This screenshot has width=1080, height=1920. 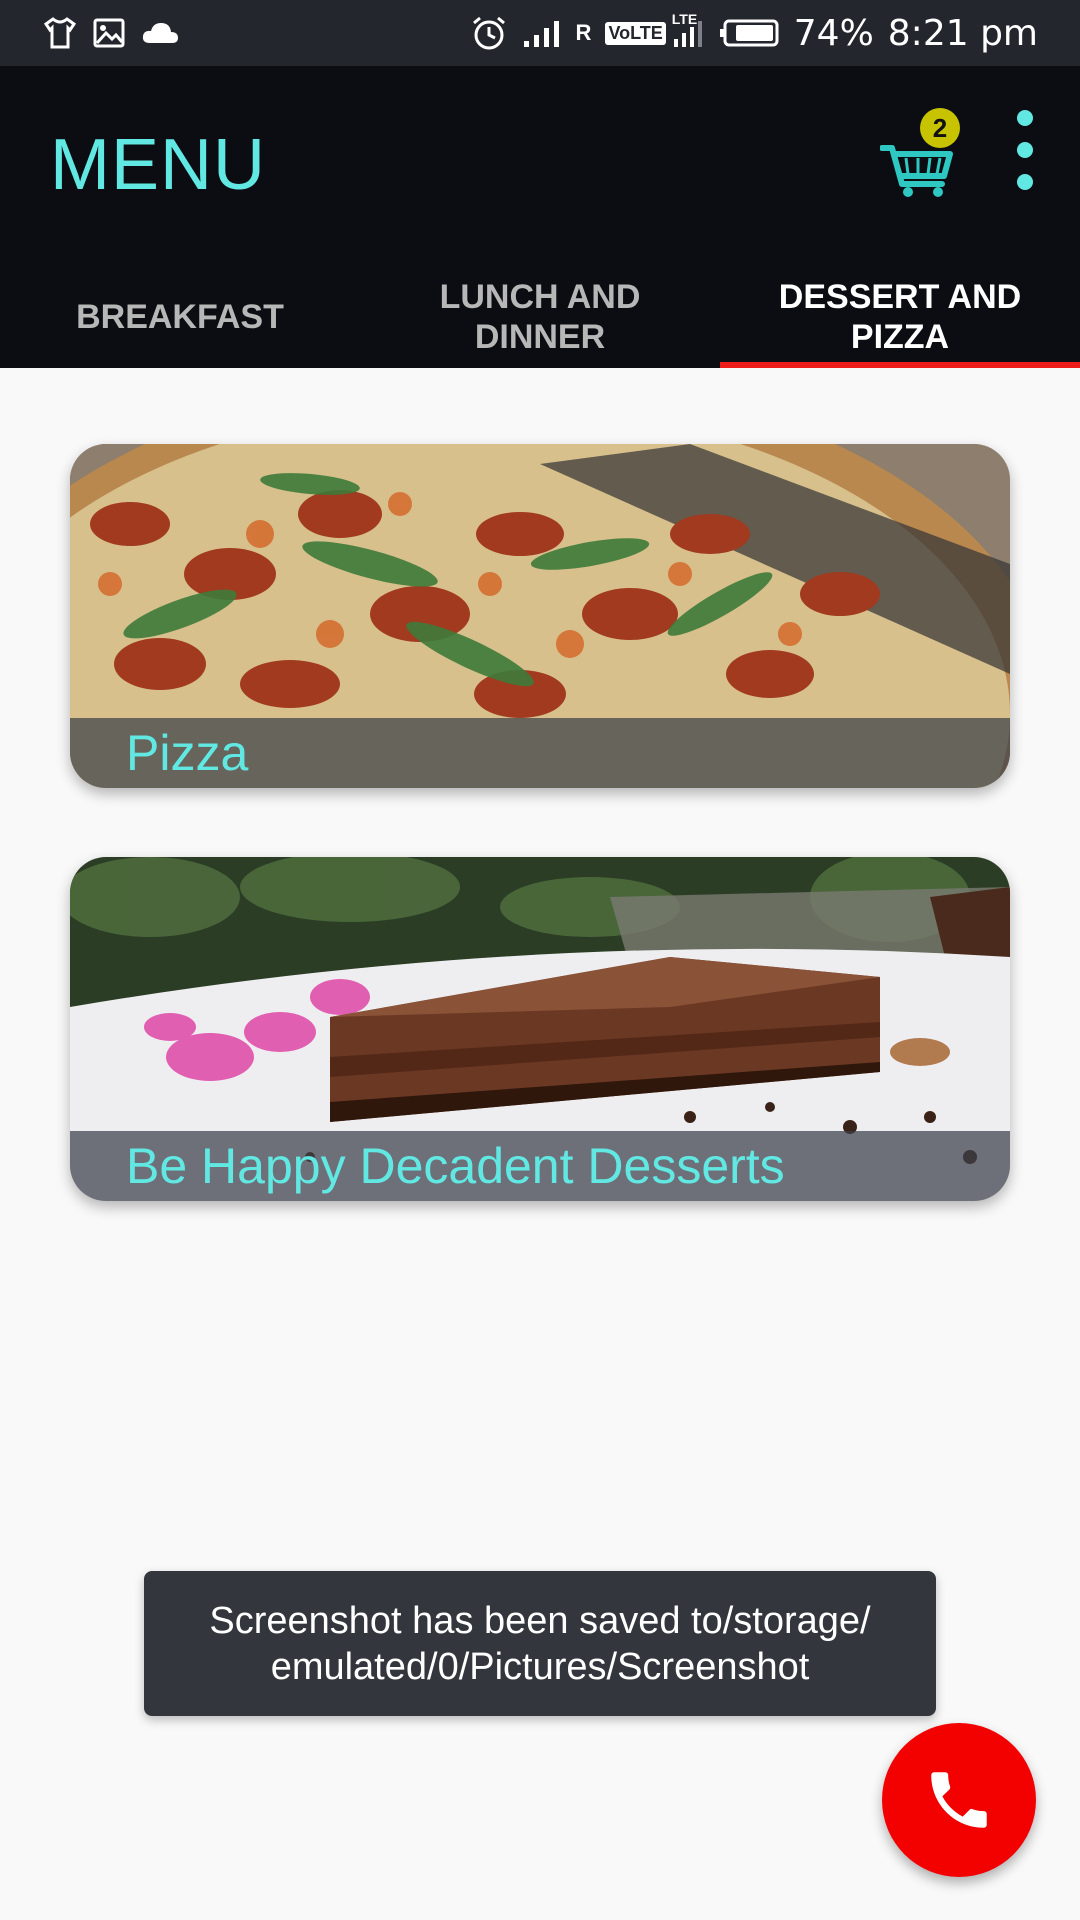 I want to click on battery-icon, so click(x=749, y=33).